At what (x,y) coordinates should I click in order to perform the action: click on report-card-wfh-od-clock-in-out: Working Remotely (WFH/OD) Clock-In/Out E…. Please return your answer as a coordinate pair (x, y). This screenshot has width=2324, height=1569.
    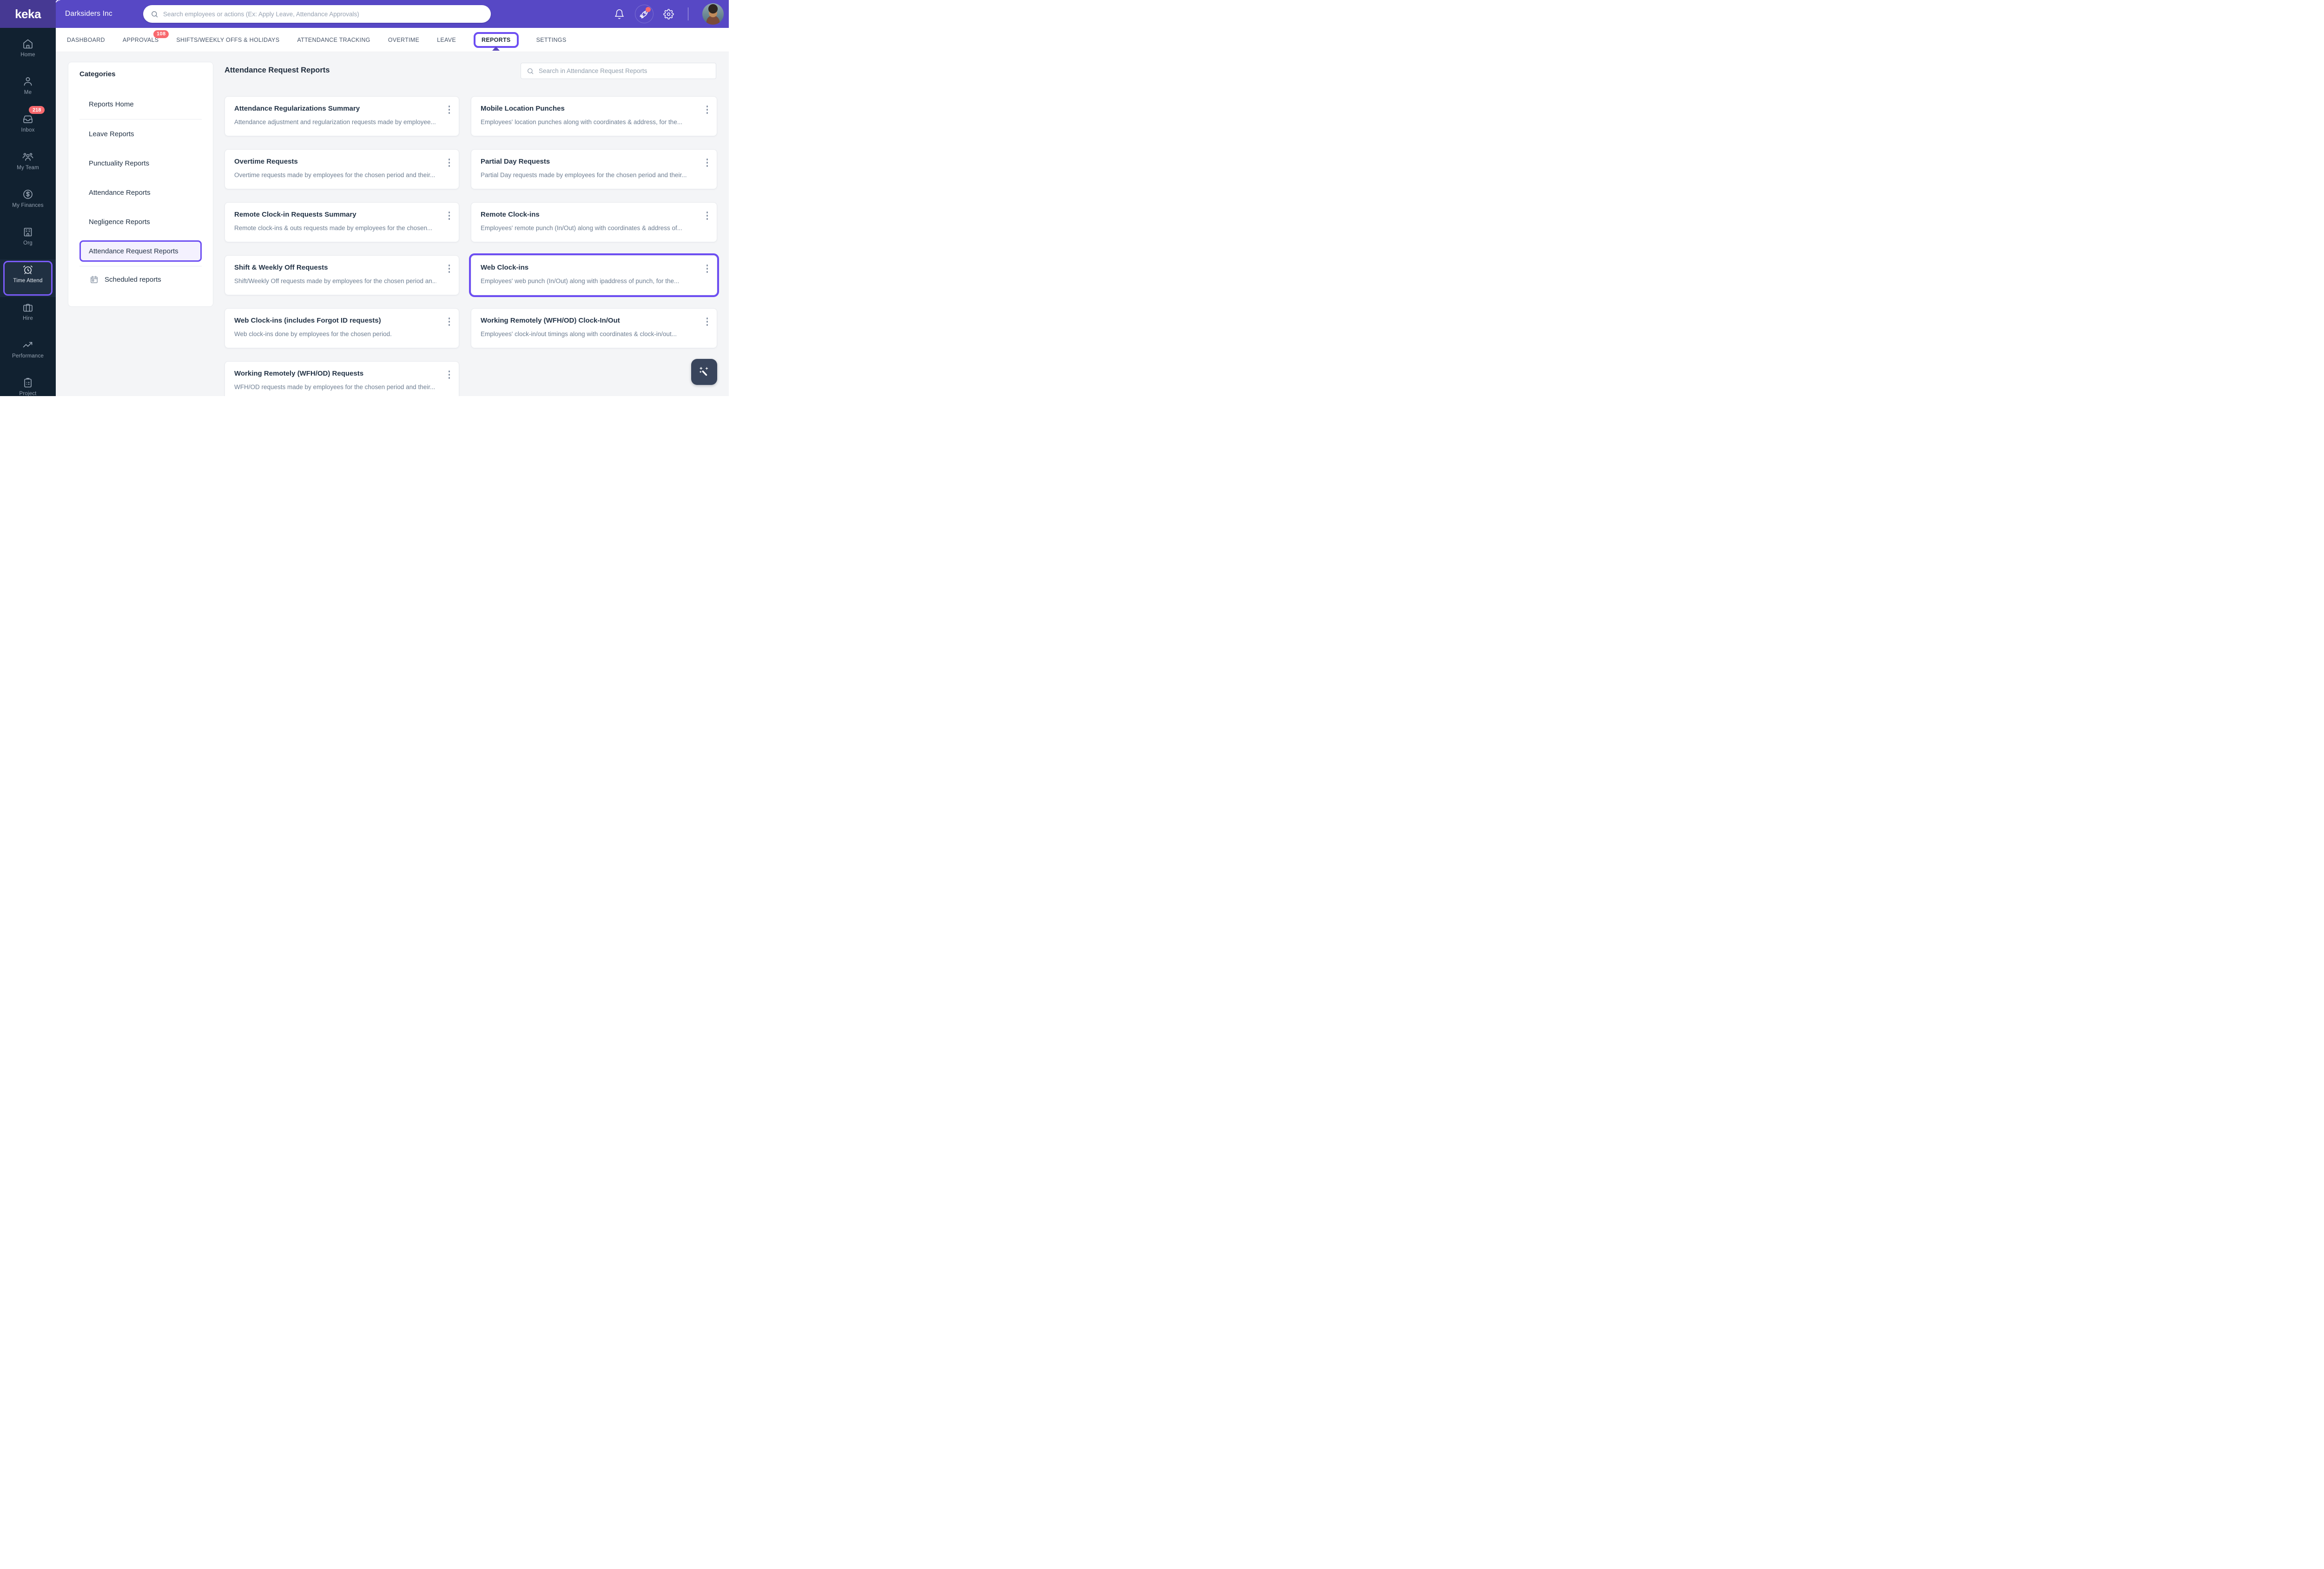
    Looking at the image, I should click on (594, 328).